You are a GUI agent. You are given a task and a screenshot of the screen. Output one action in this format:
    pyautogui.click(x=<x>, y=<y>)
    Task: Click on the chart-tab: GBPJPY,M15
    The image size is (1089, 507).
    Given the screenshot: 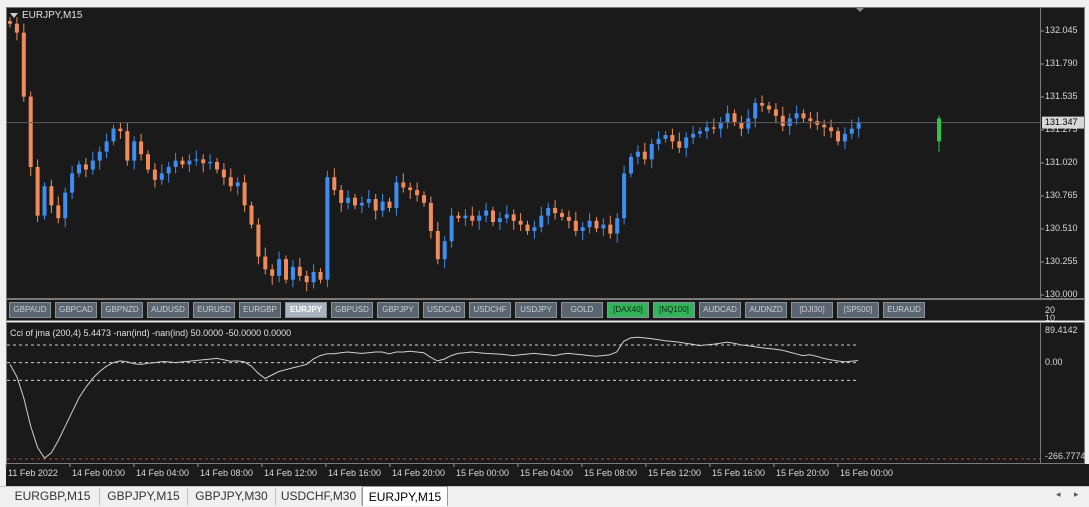 What is the action you would take?
    pyautogui.click(x=144, y=496)
    